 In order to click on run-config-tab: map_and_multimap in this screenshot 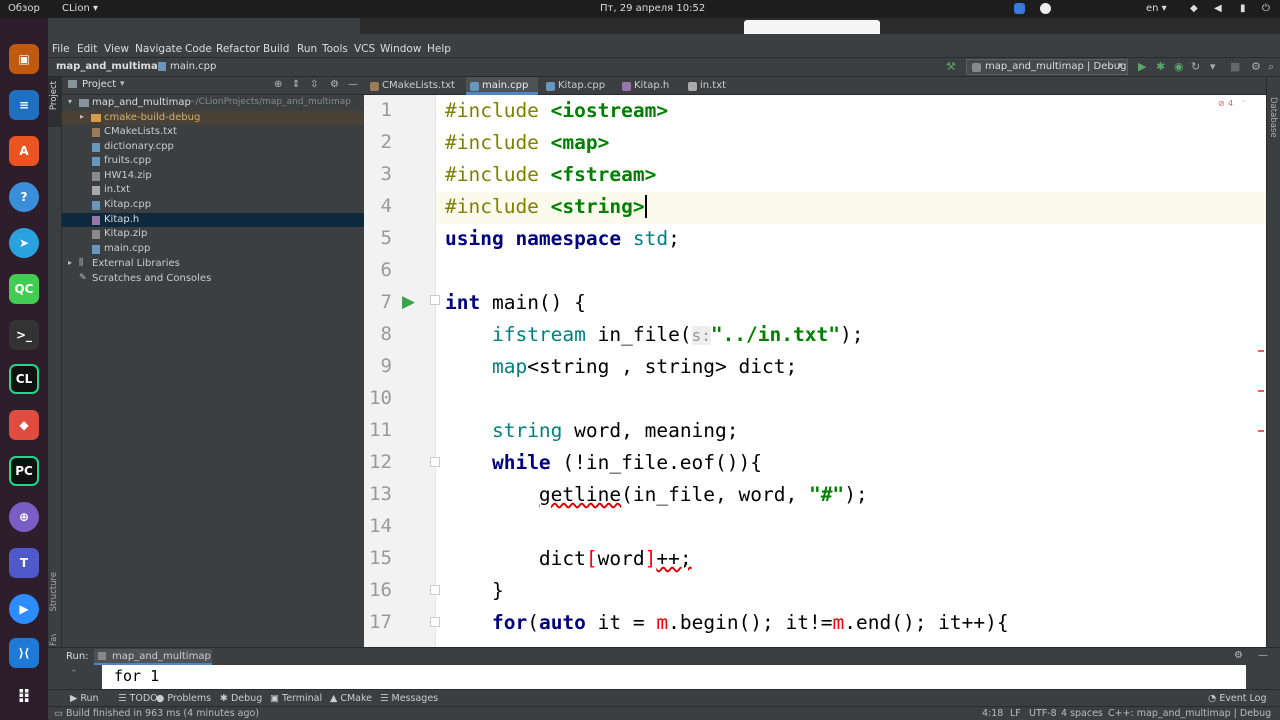, I will do `click(153, 657)`.